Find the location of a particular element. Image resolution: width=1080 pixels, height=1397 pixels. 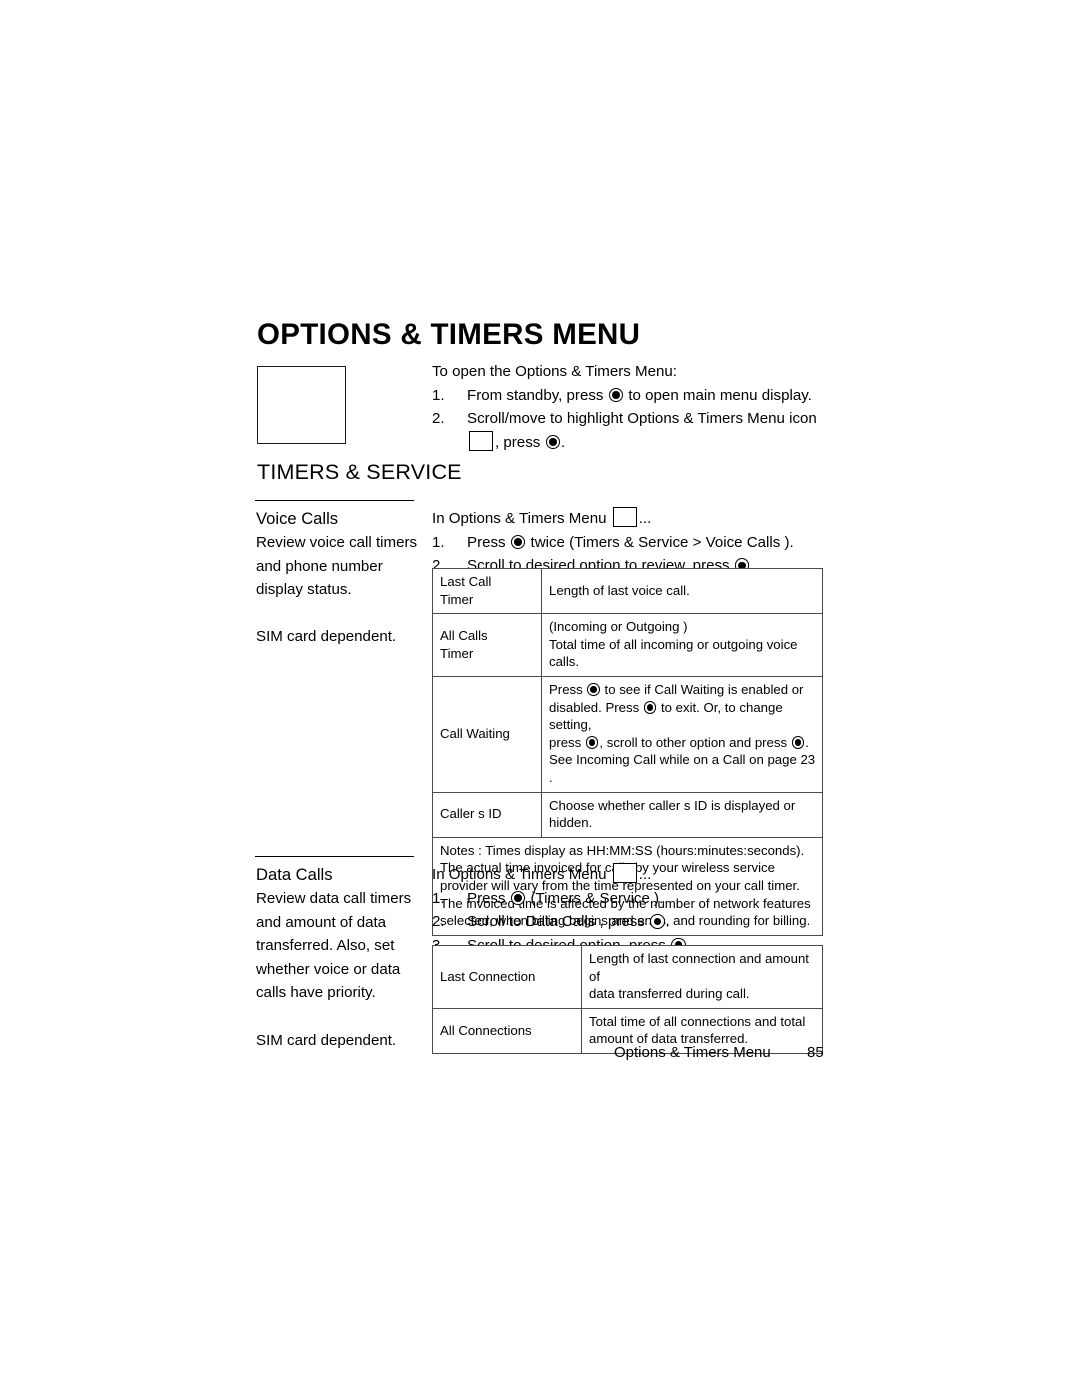

row-desc-line: Length of last voice call. is located at coordinates (619, 590).